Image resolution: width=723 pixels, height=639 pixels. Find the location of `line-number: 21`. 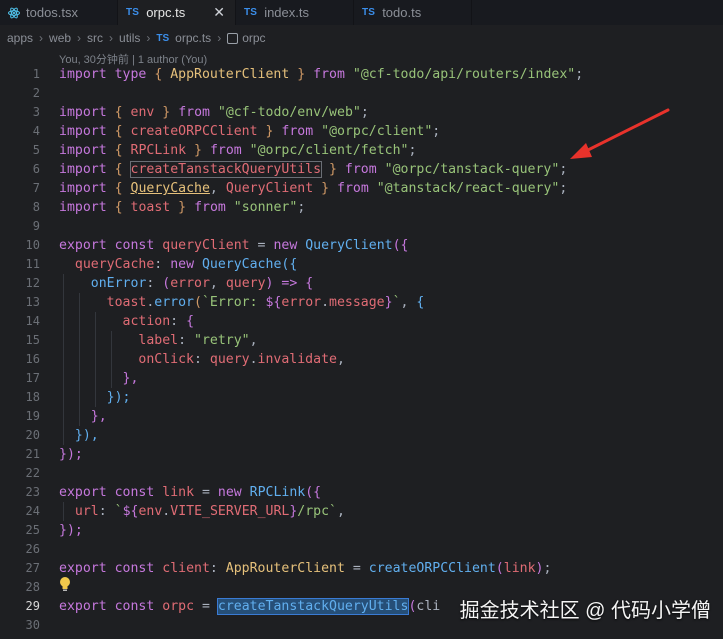

line-number: 21 is located at coordinates (32, 454).